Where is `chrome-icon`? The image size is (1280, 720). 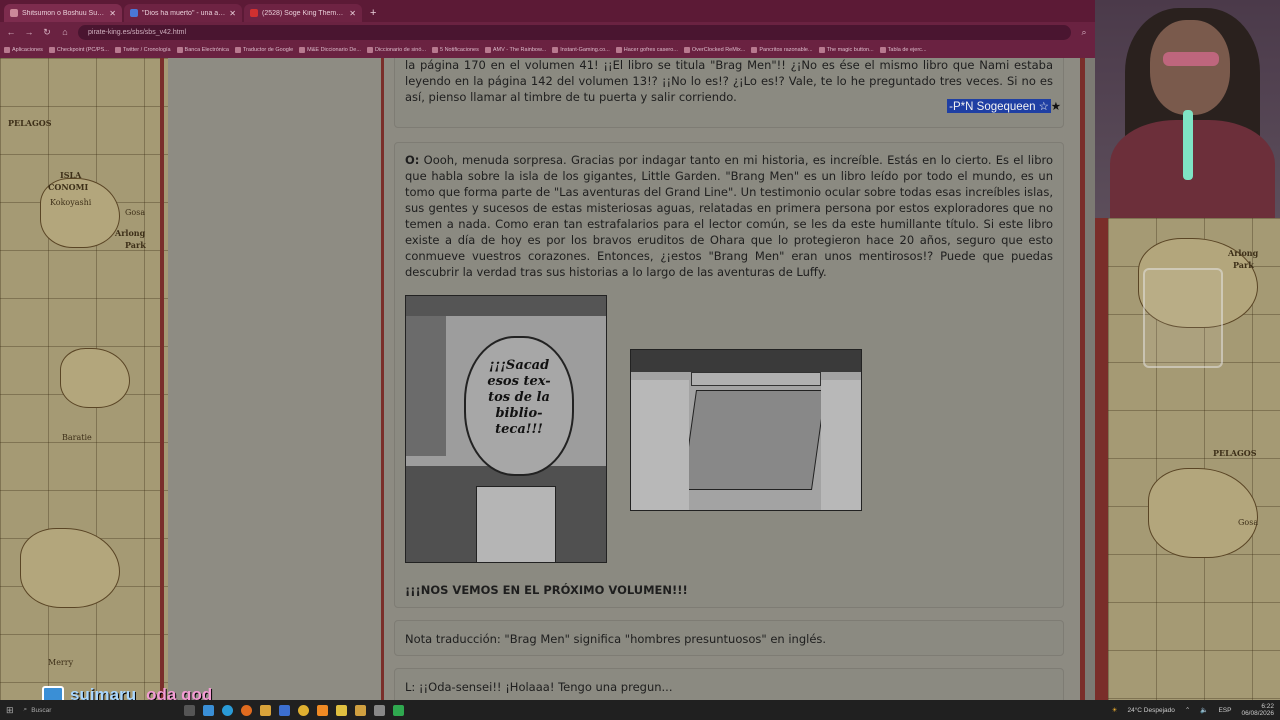
chrome-icon is located at coordinates (303, 710).